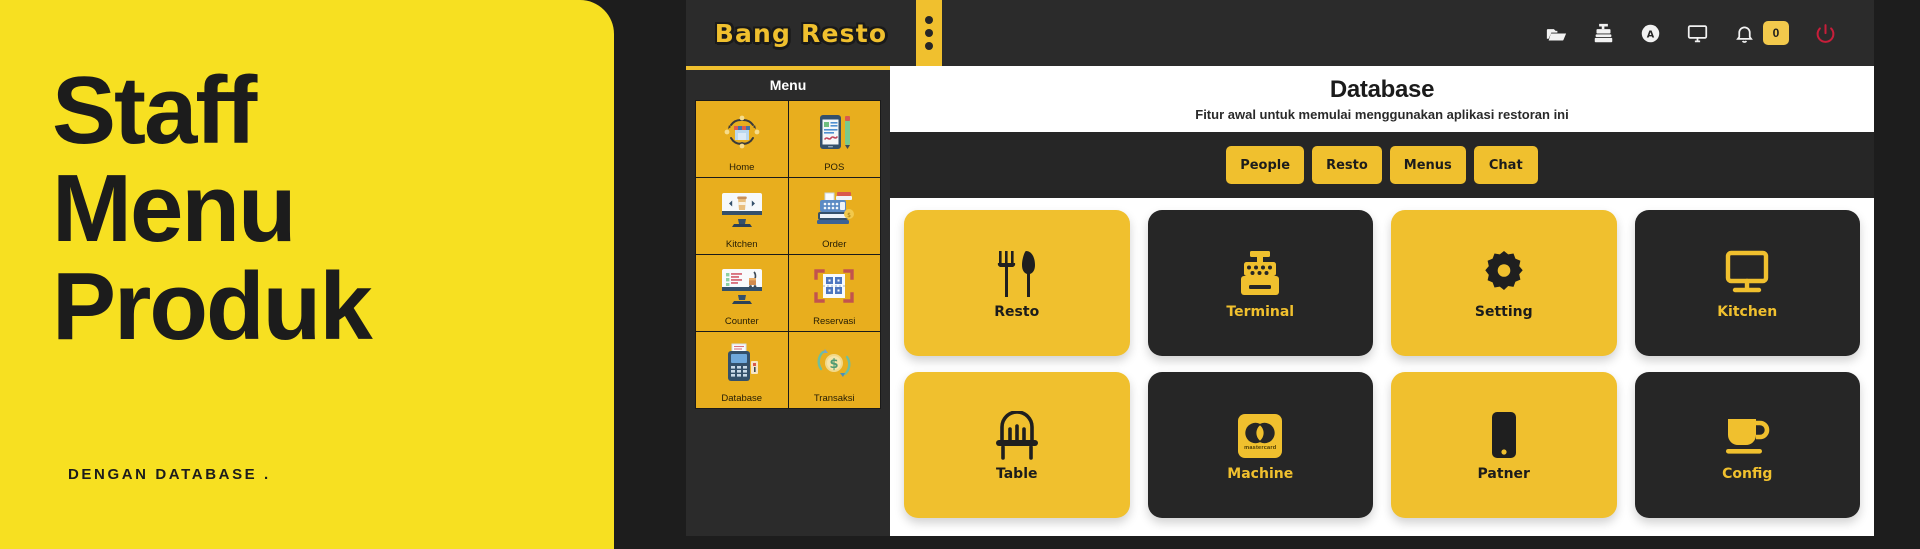  Describe the element at coordinates (1260, 474) in the screenshot. I see `card-label: Machine` at that location.